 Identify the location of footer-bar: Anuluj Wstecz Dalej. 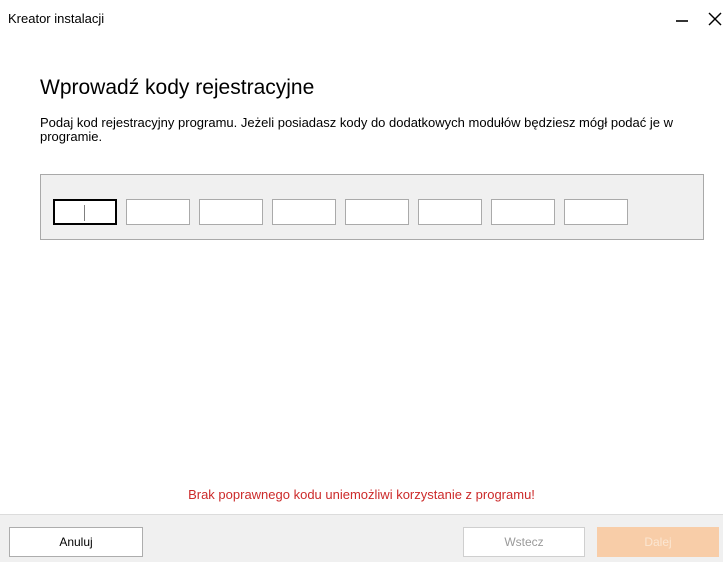
(361, 538).